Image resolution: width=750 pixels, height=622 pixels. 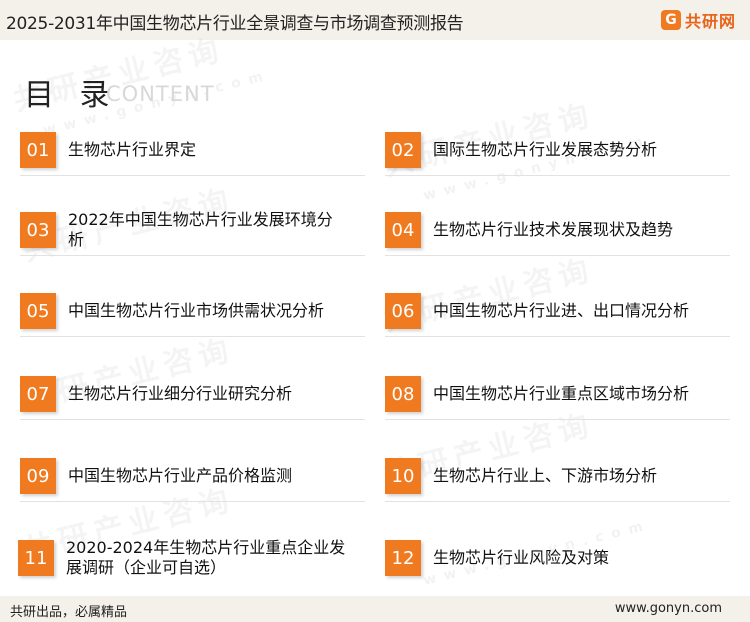 I want to click on toc-number: 06, so click(x=403, y=311).